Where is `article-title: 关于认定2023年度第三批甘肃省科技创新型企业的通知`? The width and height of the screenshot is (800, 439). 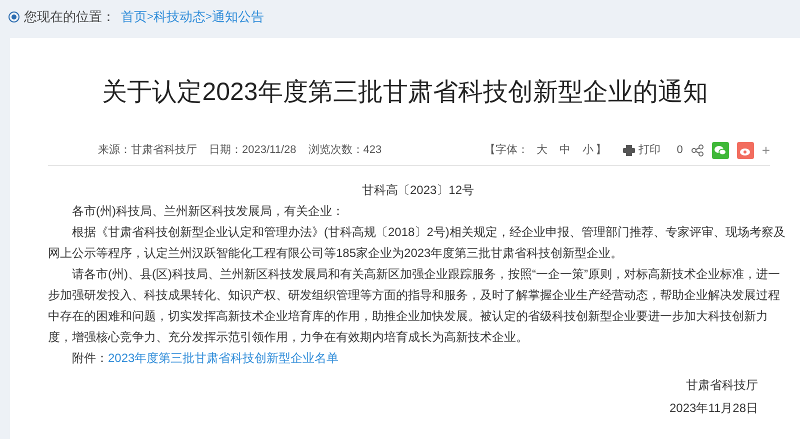 article-title: 关于认定2023年度第三批甘肃省科技创新型企业的通知 is located at coordinates (405, 92).